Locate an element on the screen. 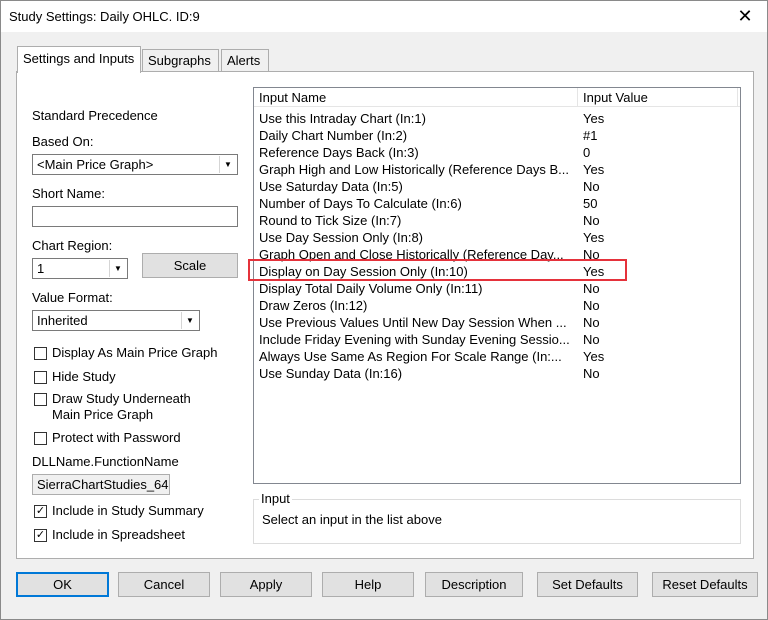 The width and height of the screenshot is (768, 620). value-format-dropdown: Inherited ▼ is located at coordinates (116, 320).